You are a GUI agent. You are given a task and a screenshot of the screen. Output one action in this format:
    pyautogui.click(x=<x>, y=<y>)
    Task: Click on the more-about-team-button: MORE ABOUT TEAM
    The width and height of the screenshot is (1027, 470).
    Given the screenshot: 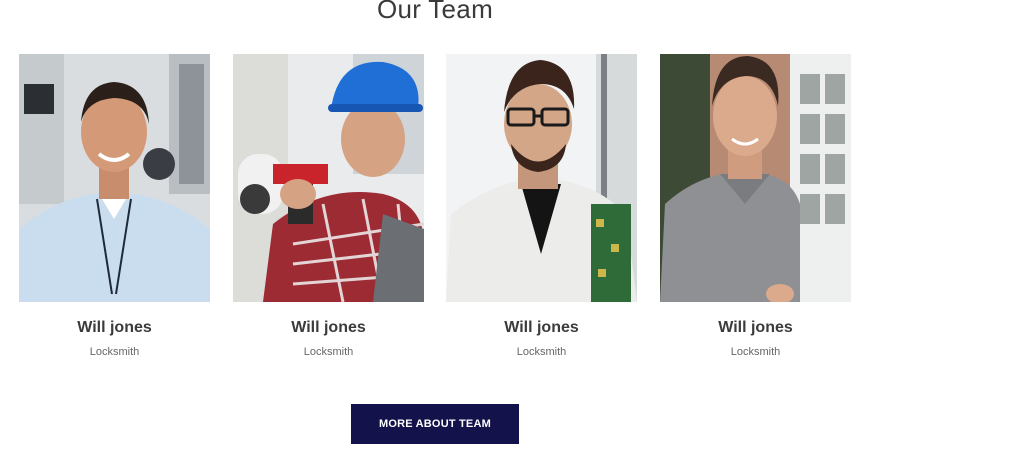 What is the action you would take?
    pyautogui.click(x=435, y=424)
    